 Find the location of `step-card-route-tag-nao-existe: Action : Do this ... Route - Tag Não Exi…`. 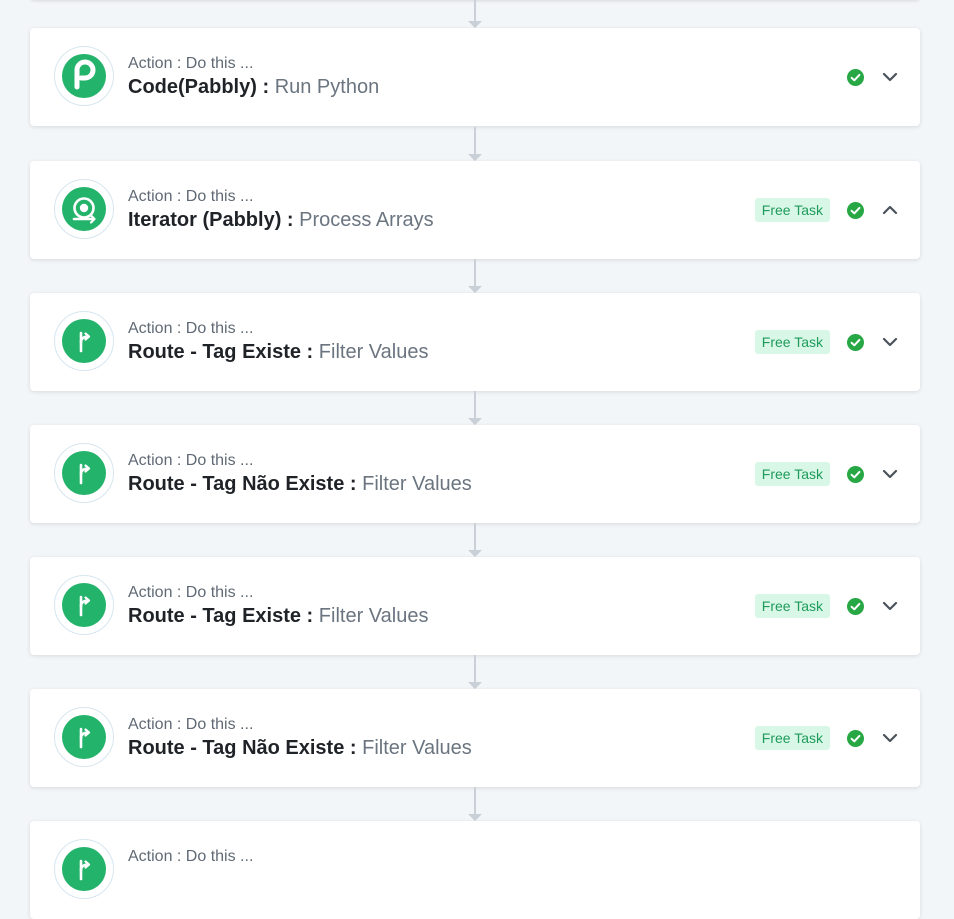

step-card-route-tag-nao-existe: Action : Do this ... Route - Tag Não Exi… is located at coordinates (475, 474).